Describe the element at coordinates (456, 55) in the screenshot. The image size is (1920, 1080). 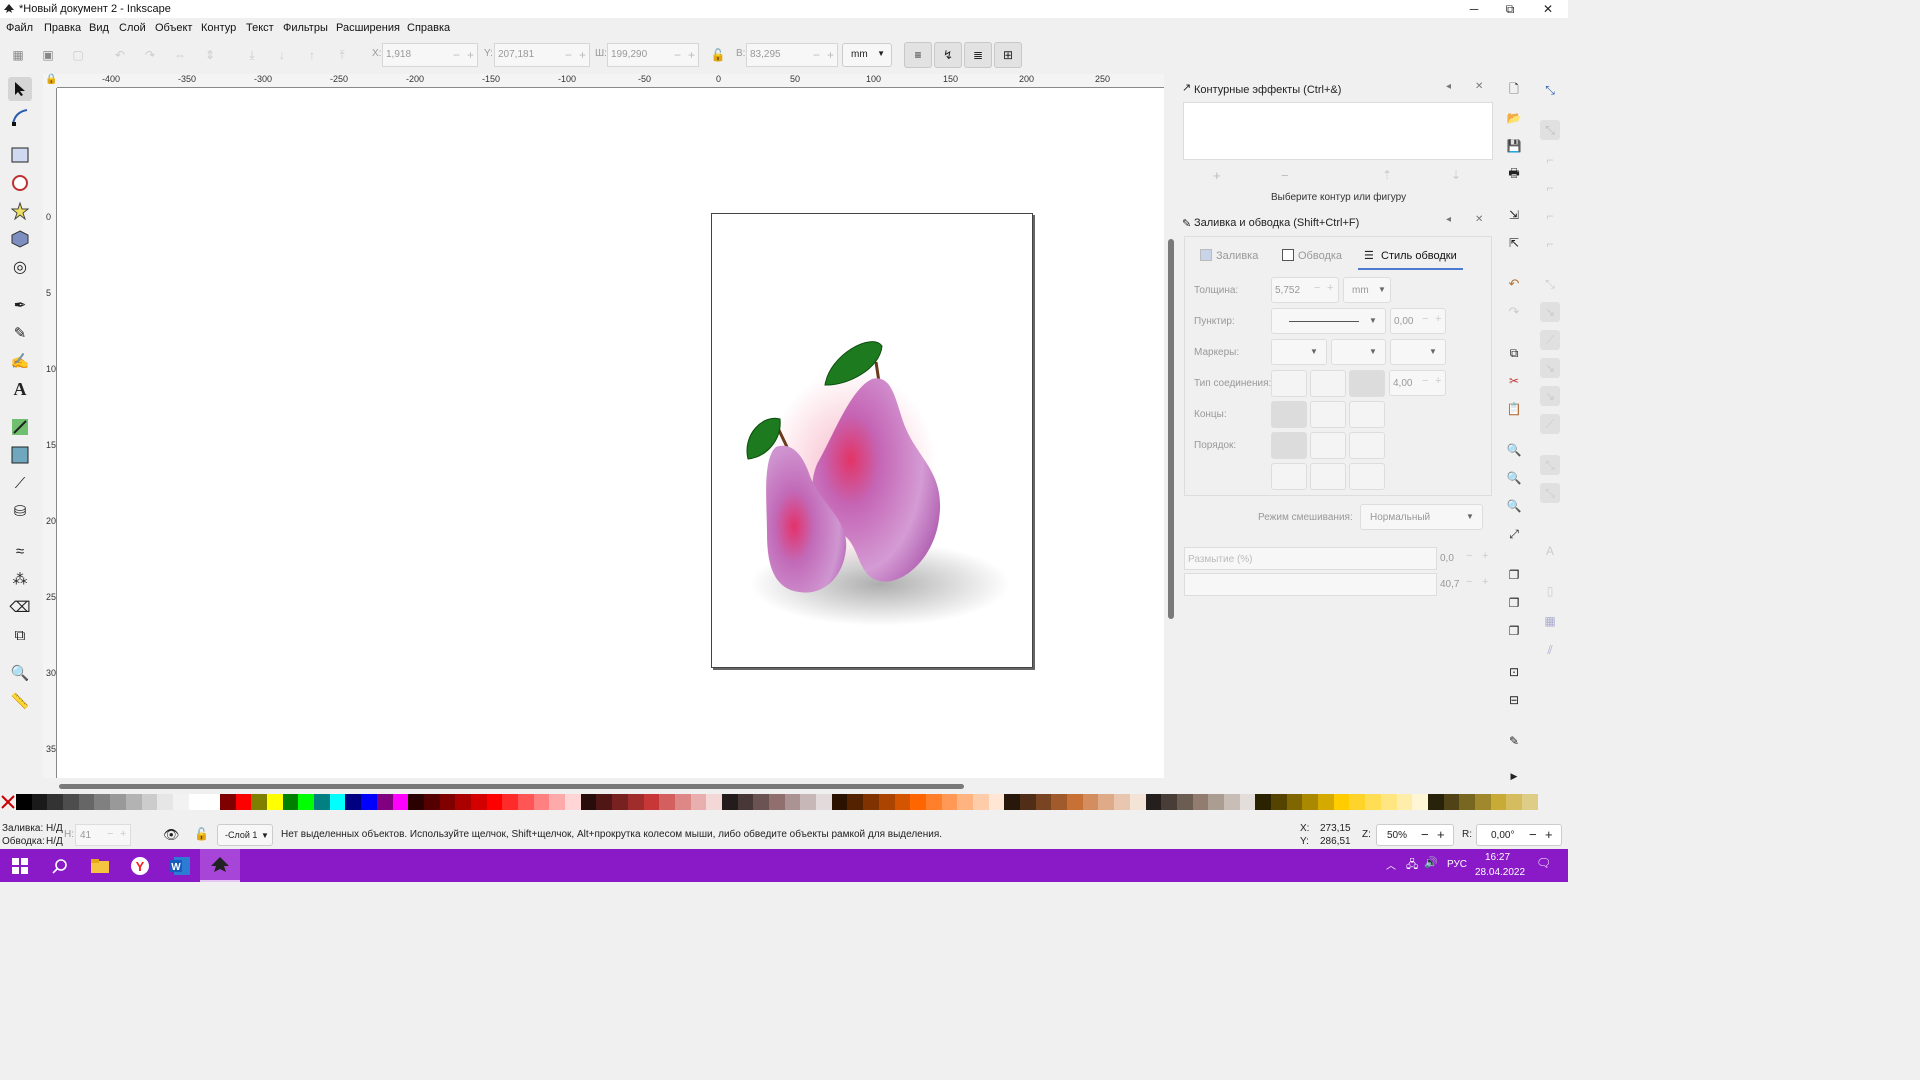
I see `x-decrement-button: −` at that location.